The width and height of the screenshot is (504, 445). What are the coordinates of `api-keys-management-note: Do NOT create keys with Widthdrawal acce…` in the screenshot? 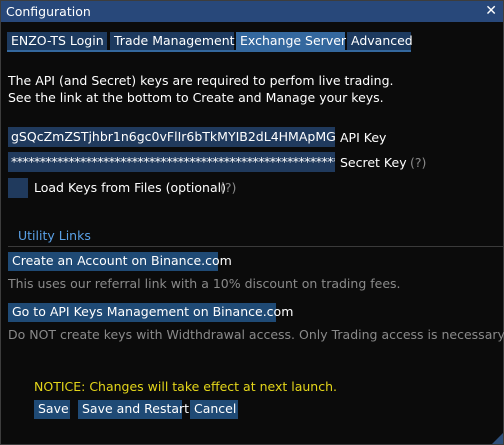 It's located at (256, 334).